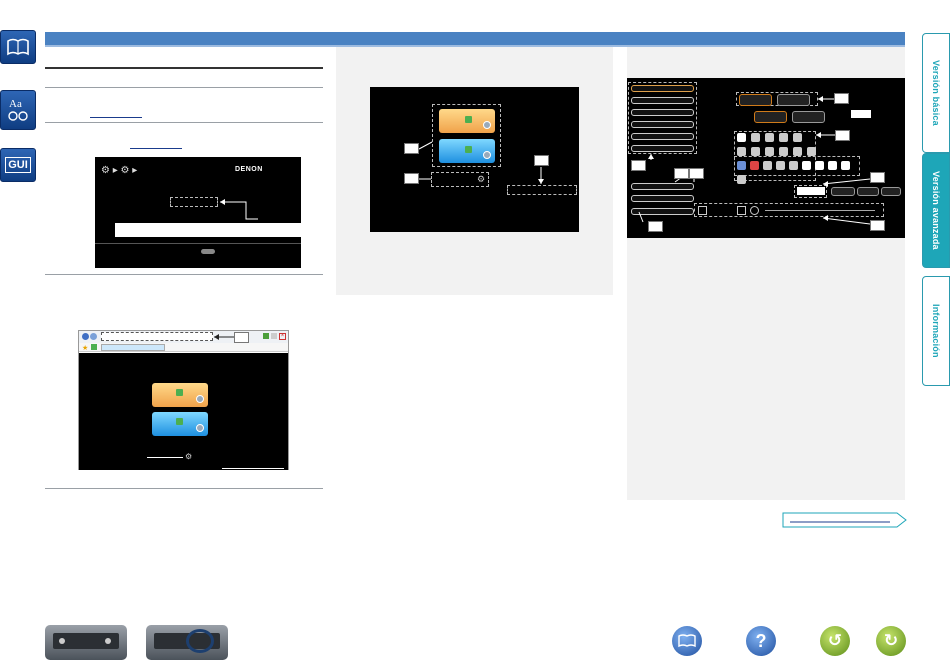 This screenshot has height=672, width=950. What do you see at coordinates (274, 336) in the screenshot?
I see `refresh-icon` at bounding box center [274, 336].